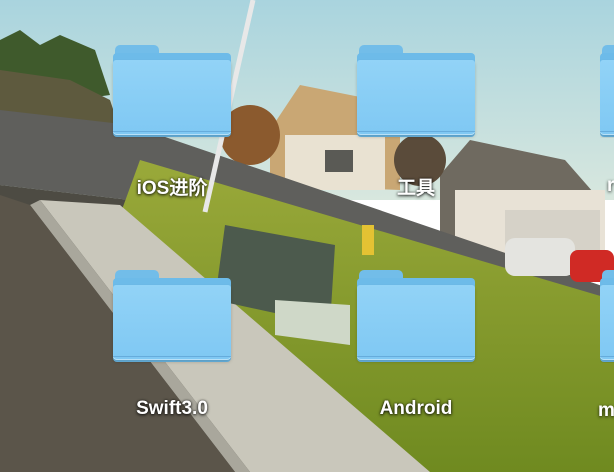  I want to click on folder-ios-advanced: iOS进阶, so click(172, 122).